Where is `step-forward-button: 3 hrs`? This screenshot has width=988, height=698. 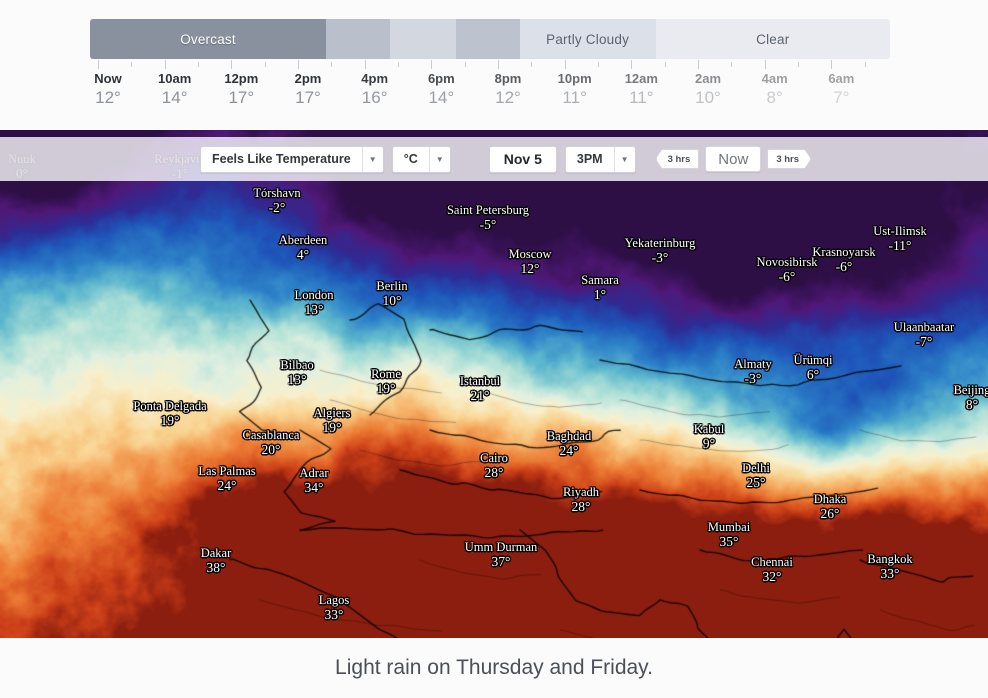
step-forward-button: 3 hrs is located at coordinates (789, 159).